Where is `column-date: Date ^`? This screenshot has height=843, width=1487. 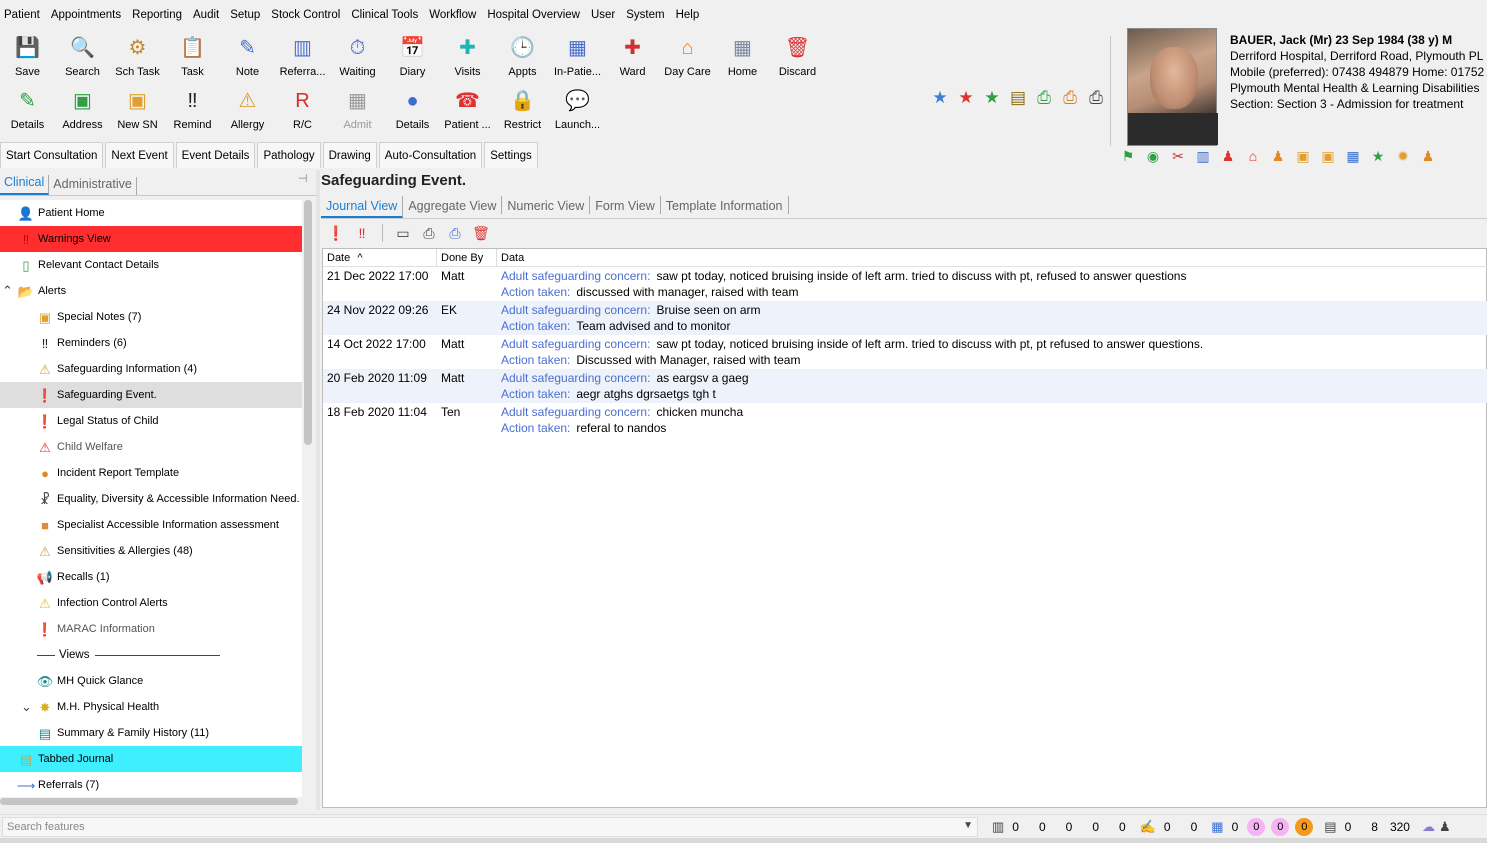 column-date: Date ^ is located at coordinates (380, 257).